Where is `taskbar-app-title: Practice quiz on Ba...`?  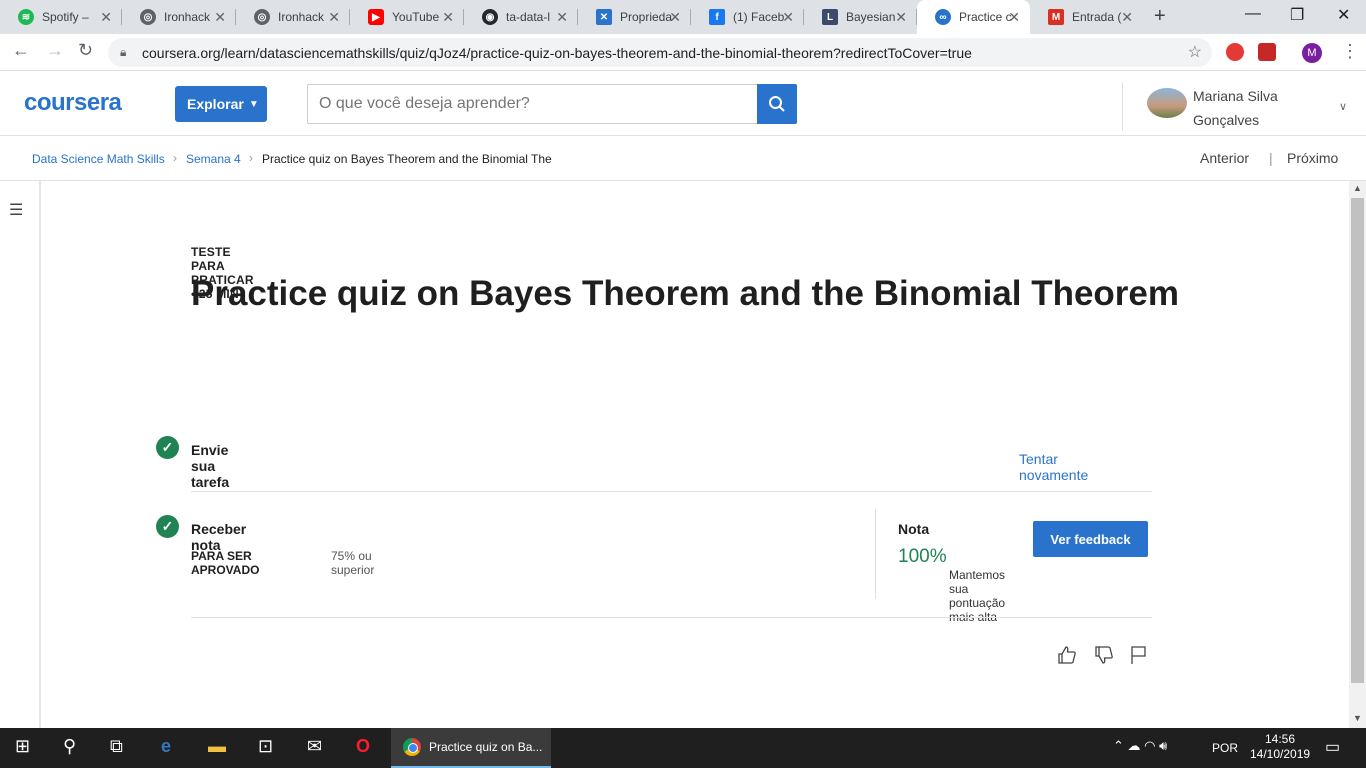 taskbar-app-title: Practice quiz on Ba... is located at coordinates (486, 747).